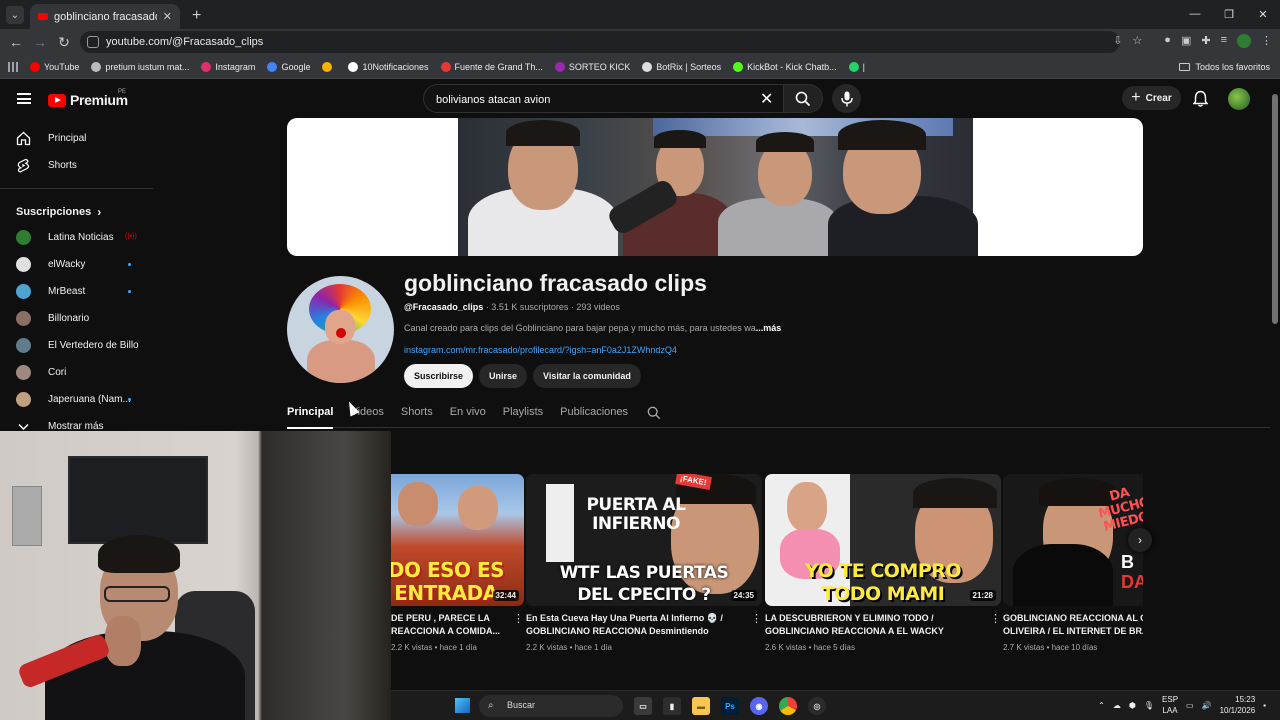 The width and height of the screenshot is (1280, 720). What do you see at coordinates (439, 376) in the screenshot?
I see `subscribe-button: Suscribirse` at bounding box center [439, 376].